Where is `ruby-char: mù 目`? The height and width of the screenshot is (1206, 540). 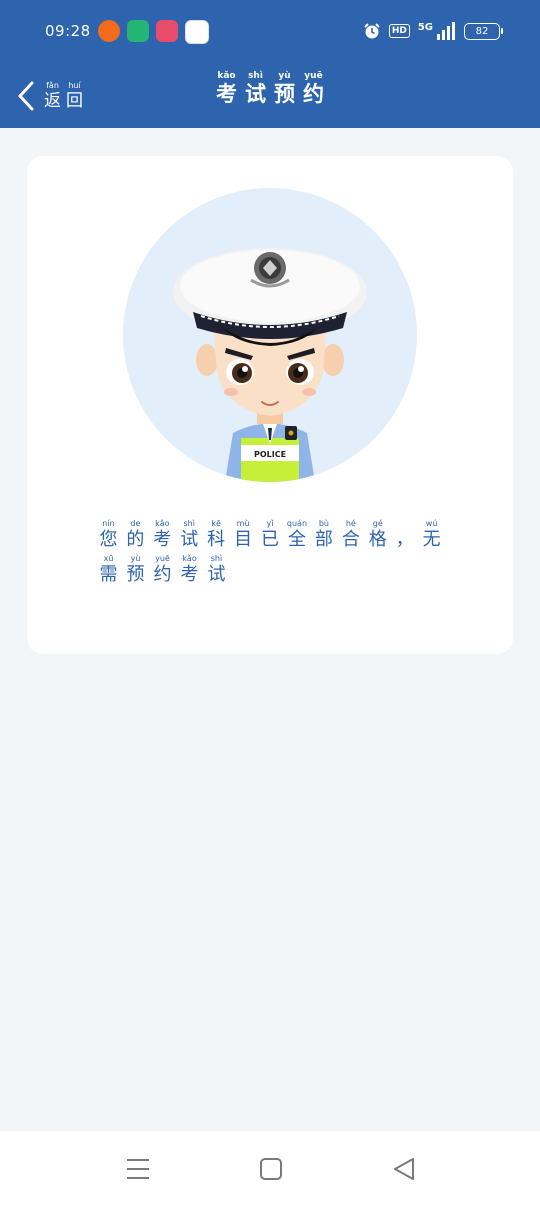 ruby-char: mù 目 is located at coordinates (243, 534).